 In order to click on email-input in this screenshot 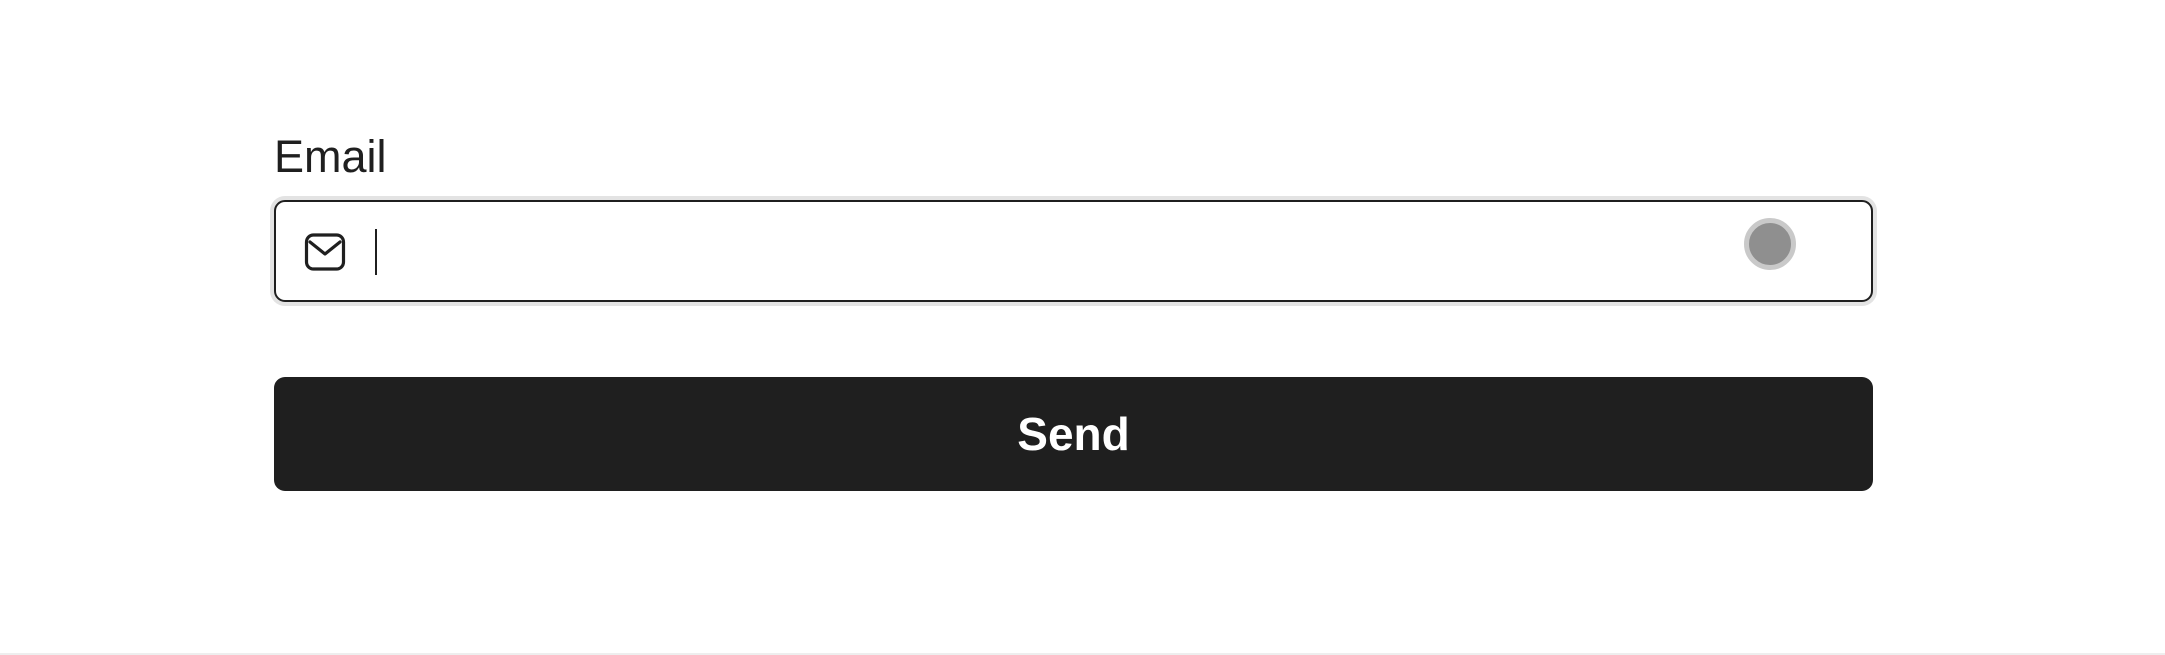, I will do `click(1024, 252)`.